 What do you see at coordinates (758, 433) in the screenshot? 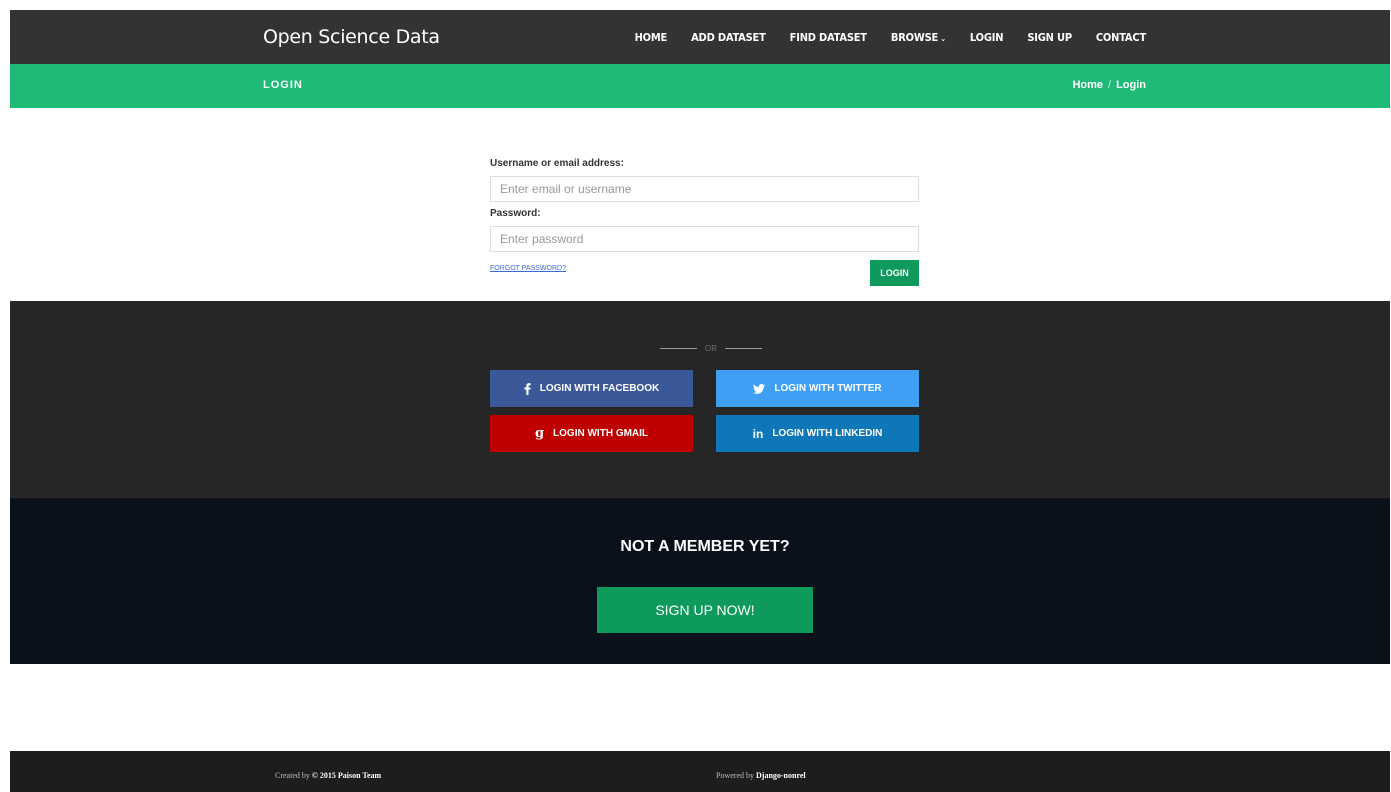
I see `linkedin-icon: in` at bounding box center [758, 433].